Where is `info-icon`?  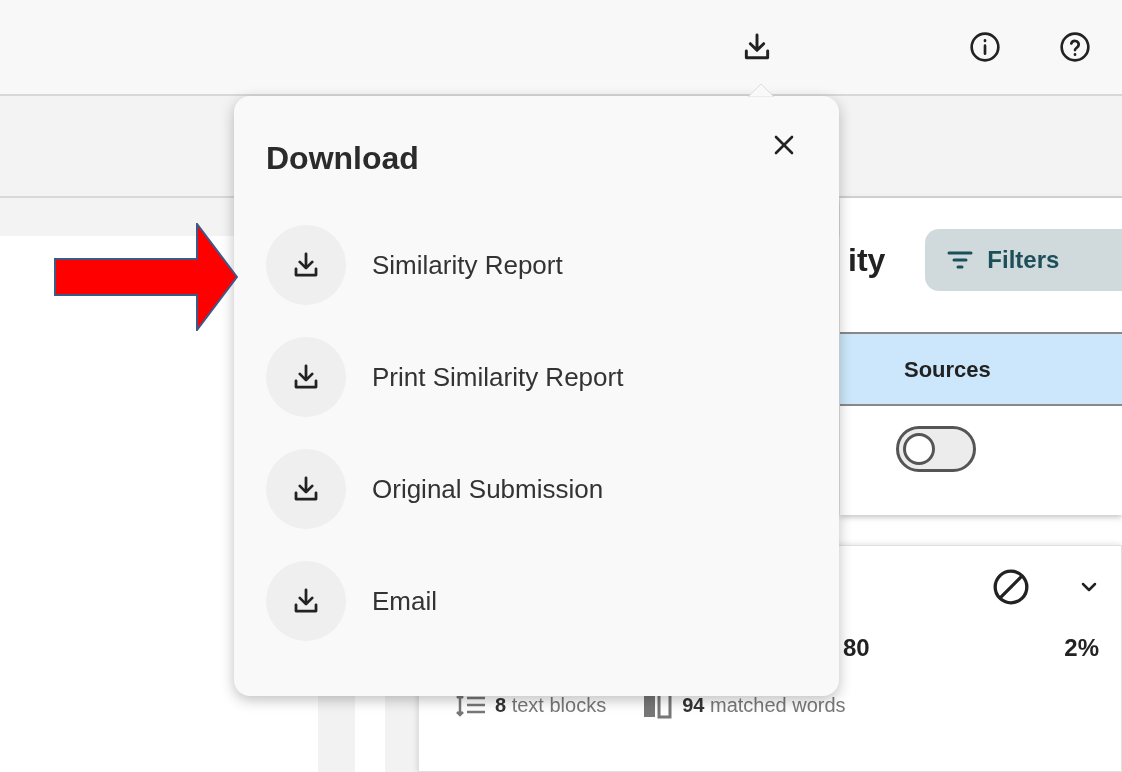
info-icon is located at coordinates (985, 47).